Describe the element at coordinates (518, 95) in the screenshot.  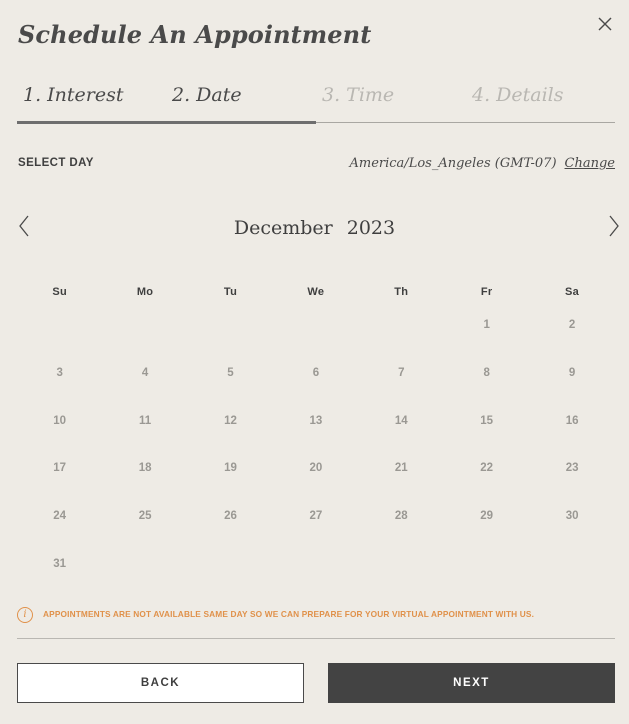
I see `step-details: 4. Details` at that location.